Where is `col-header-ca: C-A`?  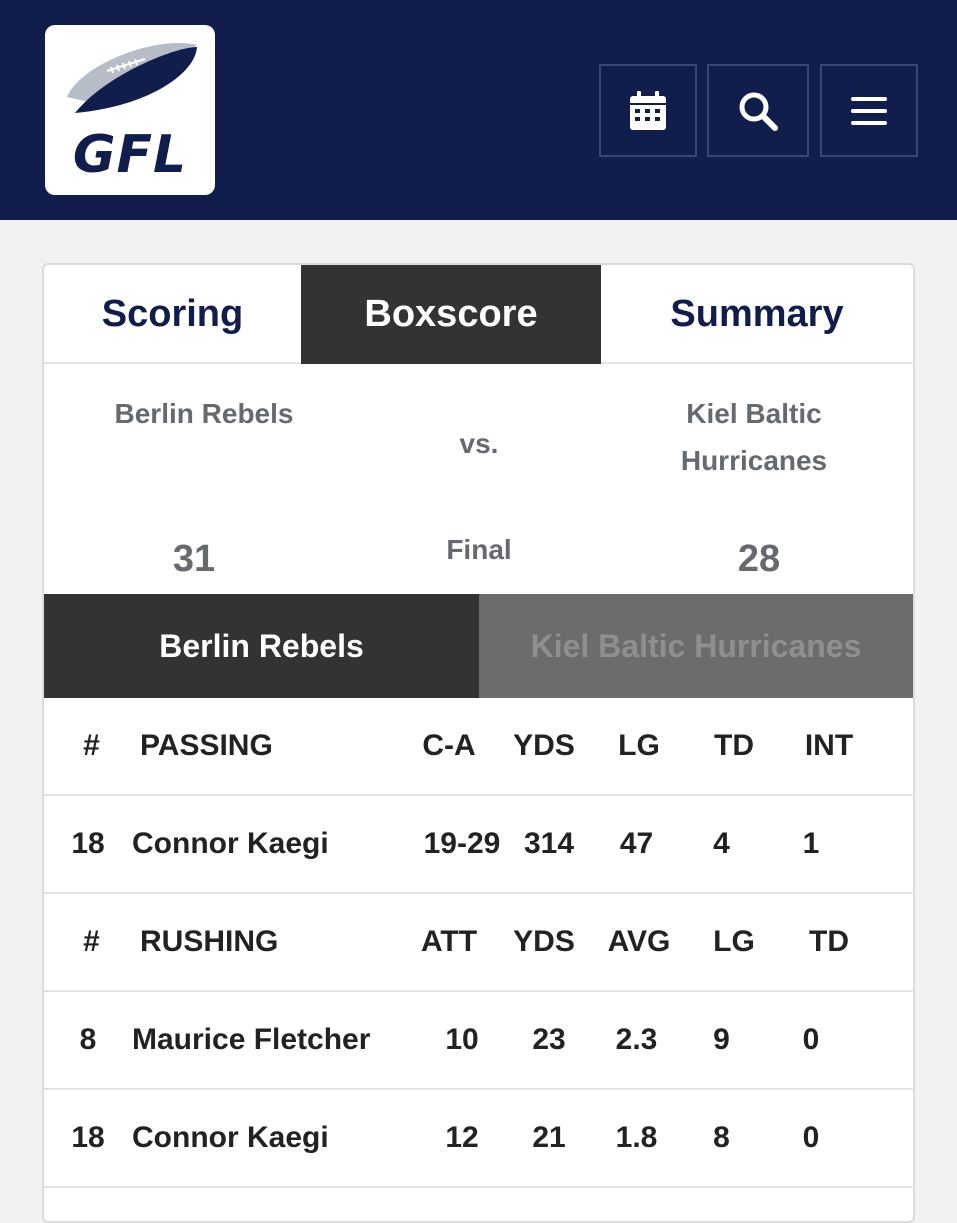 col-header-ca: C-A is located at coordinates (449, 745).